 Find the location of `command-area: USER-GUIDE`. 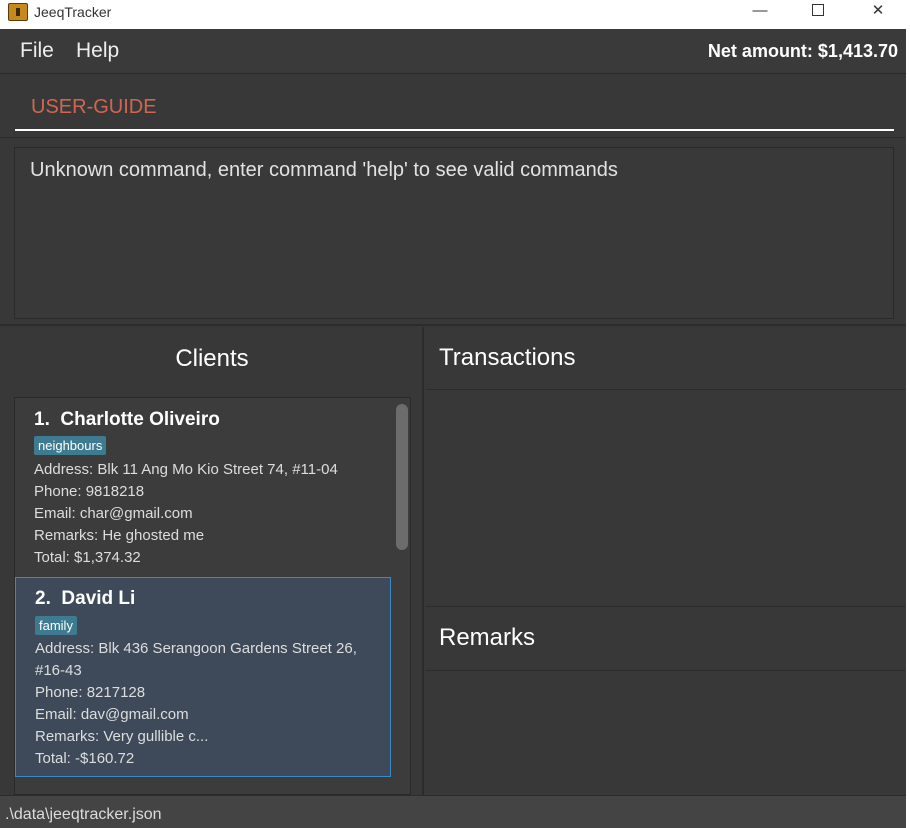

command-area: USER-GUIDE is located at coordinates (454, 106).